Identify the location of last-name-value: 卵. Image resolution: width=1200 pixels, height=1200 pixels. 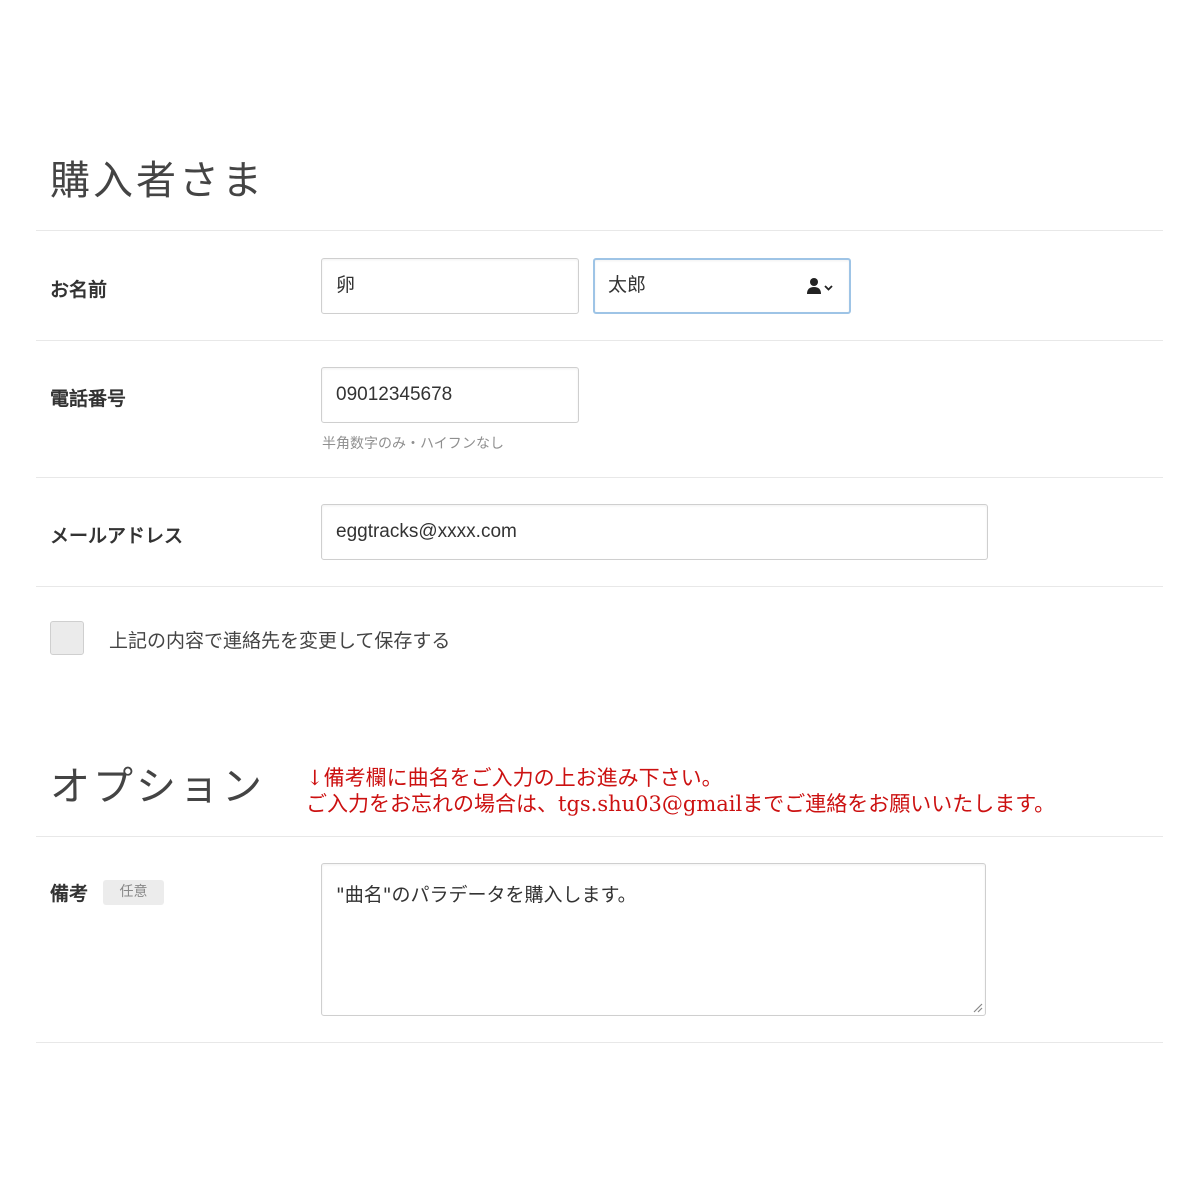
(346, 285).